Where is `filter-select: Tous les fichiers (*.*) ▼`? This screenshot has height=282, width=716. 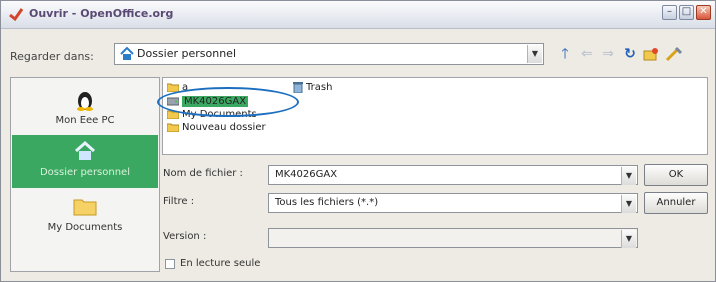 filter-select: Tous les fichiers (*.*) ▼ is located at coordinates (453, 203).